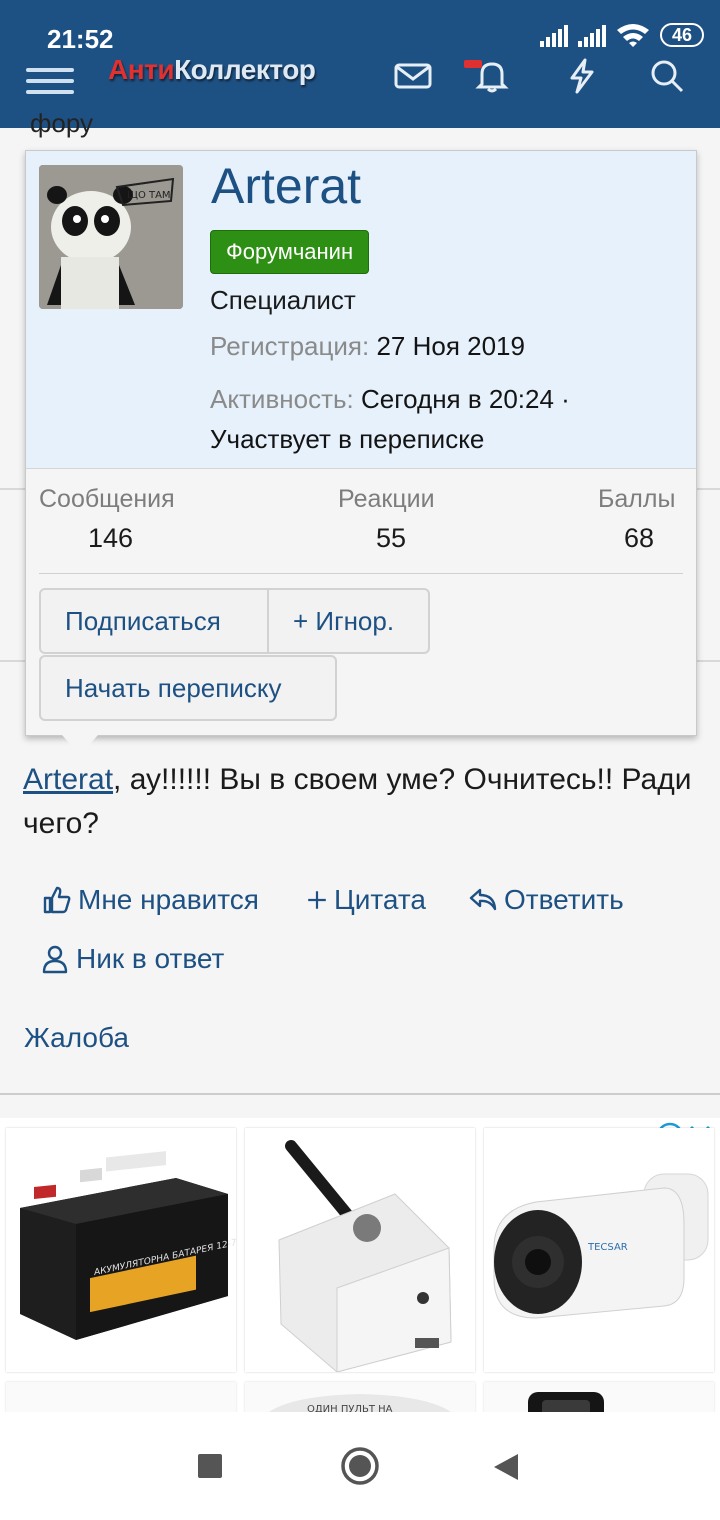 This screenshot has width=720, height=1520. I want to click on reply-button: Ответить, so click(546, 900).